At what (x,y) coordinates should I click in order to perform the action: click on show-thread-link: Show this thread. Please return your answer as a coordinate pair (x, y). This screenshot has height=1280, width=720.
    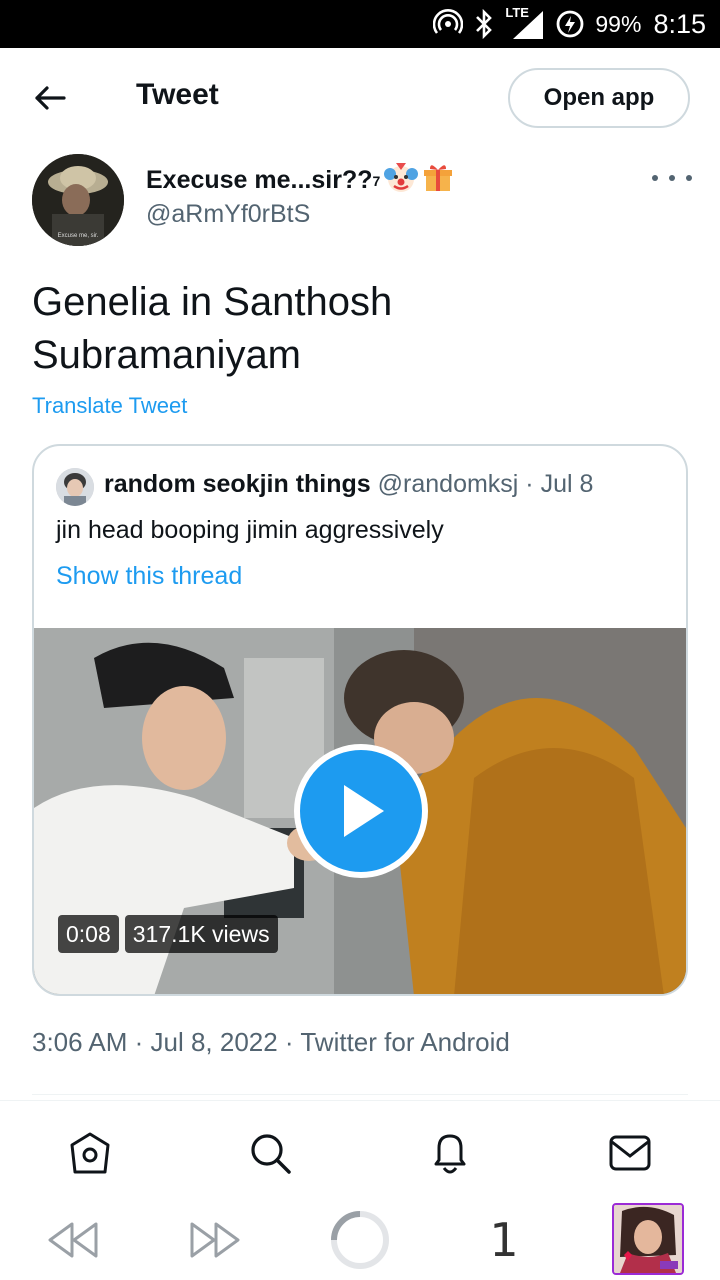
    Looking at the image, I should click on (149, 576).